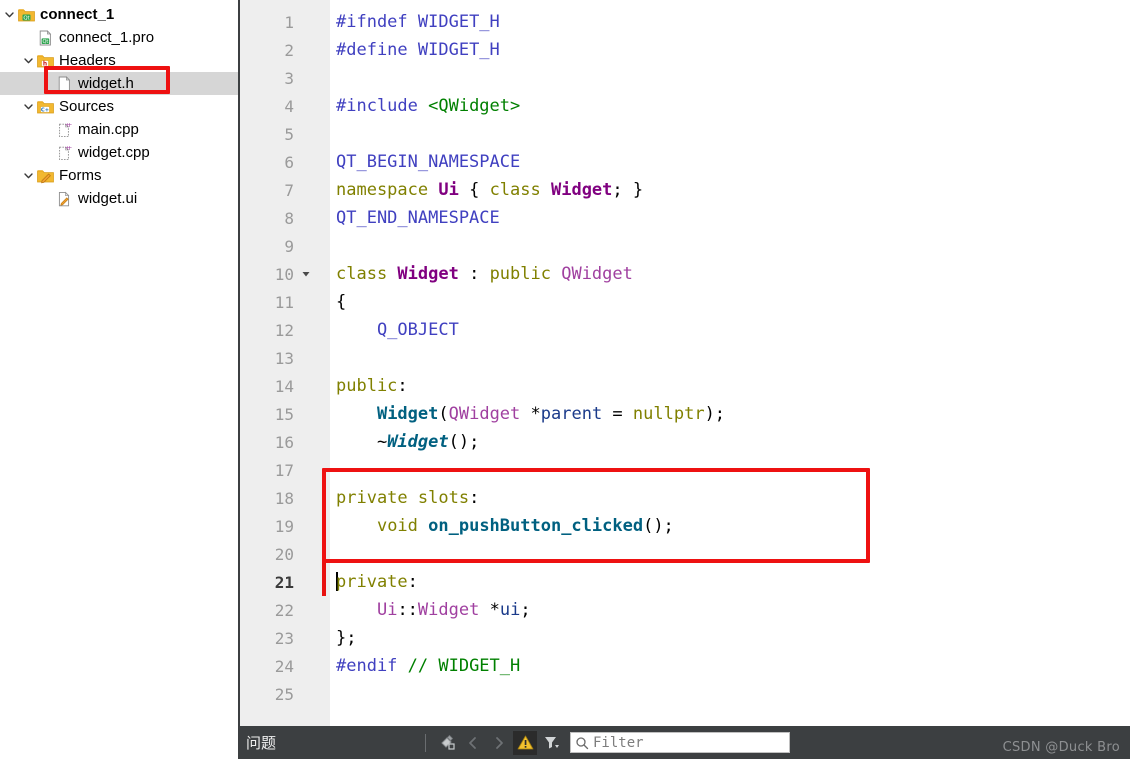 This screenshot has height=759, width=1130. I want to click on line-number: 16, so click(284, 442).